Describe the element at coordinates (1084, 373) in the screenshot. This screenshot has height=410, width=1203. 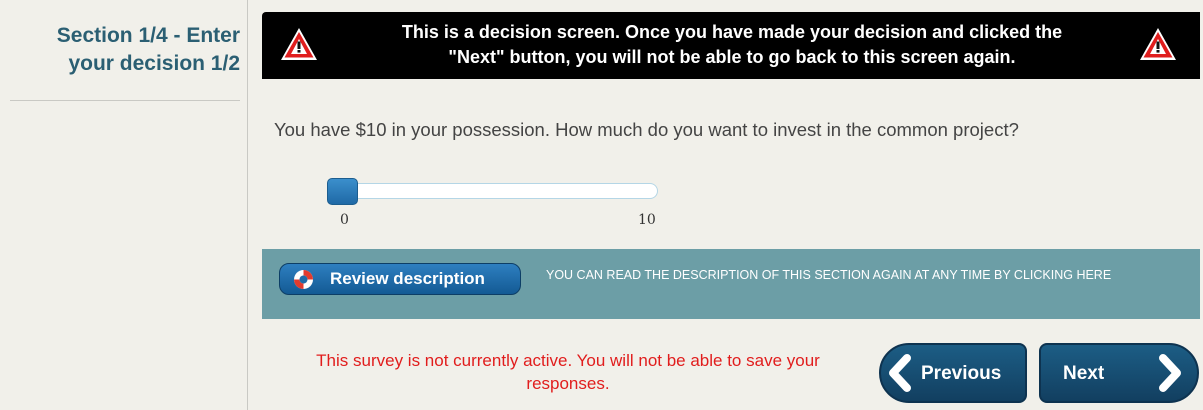
I see `next-label: Next` at that location.